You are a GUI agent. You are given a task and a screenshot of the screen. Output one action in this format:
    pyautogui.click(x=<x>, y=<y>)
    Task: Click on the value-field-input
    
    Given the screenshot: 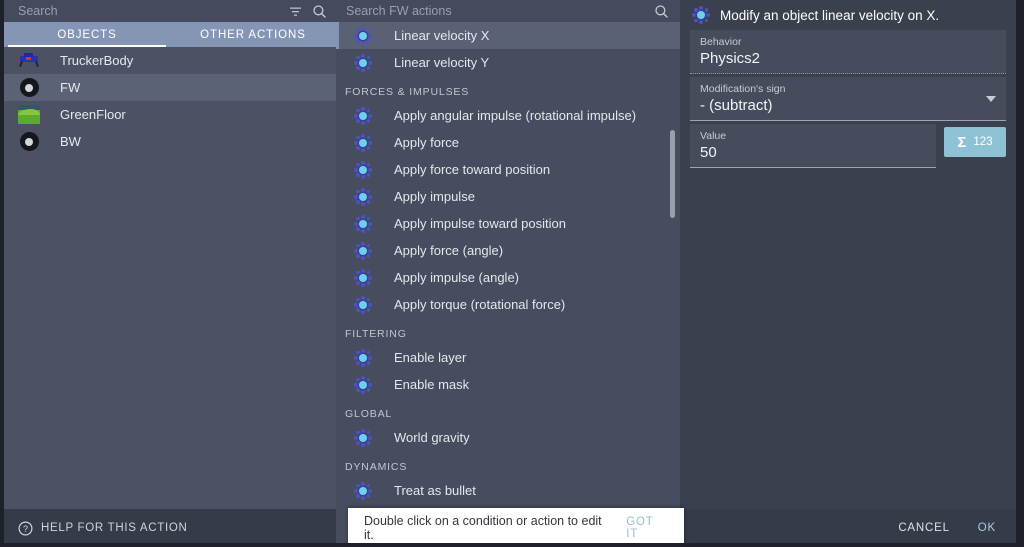 What is the action you would take?
    pyautogui.click(x=813, y=152)
    